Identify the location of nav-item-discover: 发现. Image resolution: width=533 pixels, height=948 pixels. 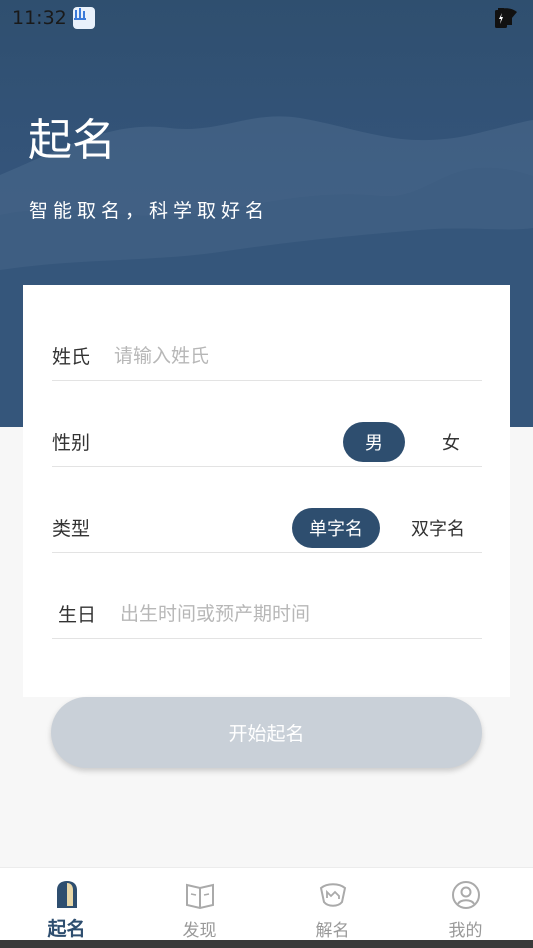
(199, 904).